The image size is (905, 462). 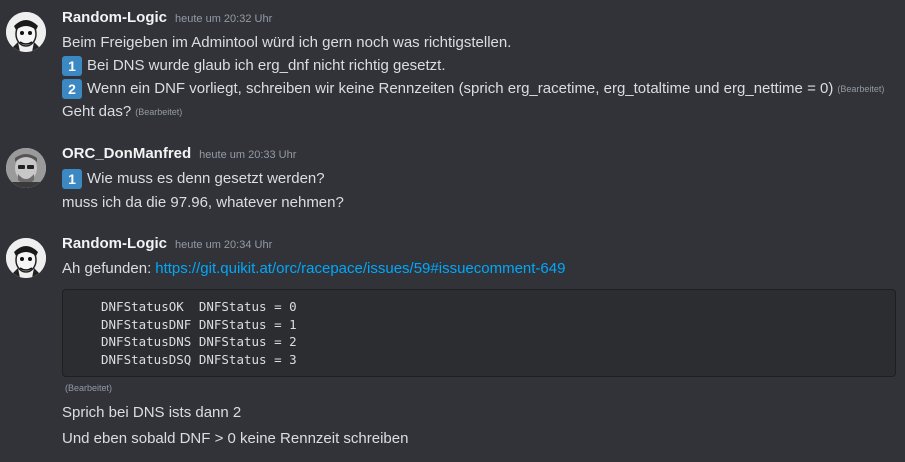 What do you see at coordinates (126, 153) in the screenshot?
I see `username: ORC_DonManfred` at bounding box center [126, 153].